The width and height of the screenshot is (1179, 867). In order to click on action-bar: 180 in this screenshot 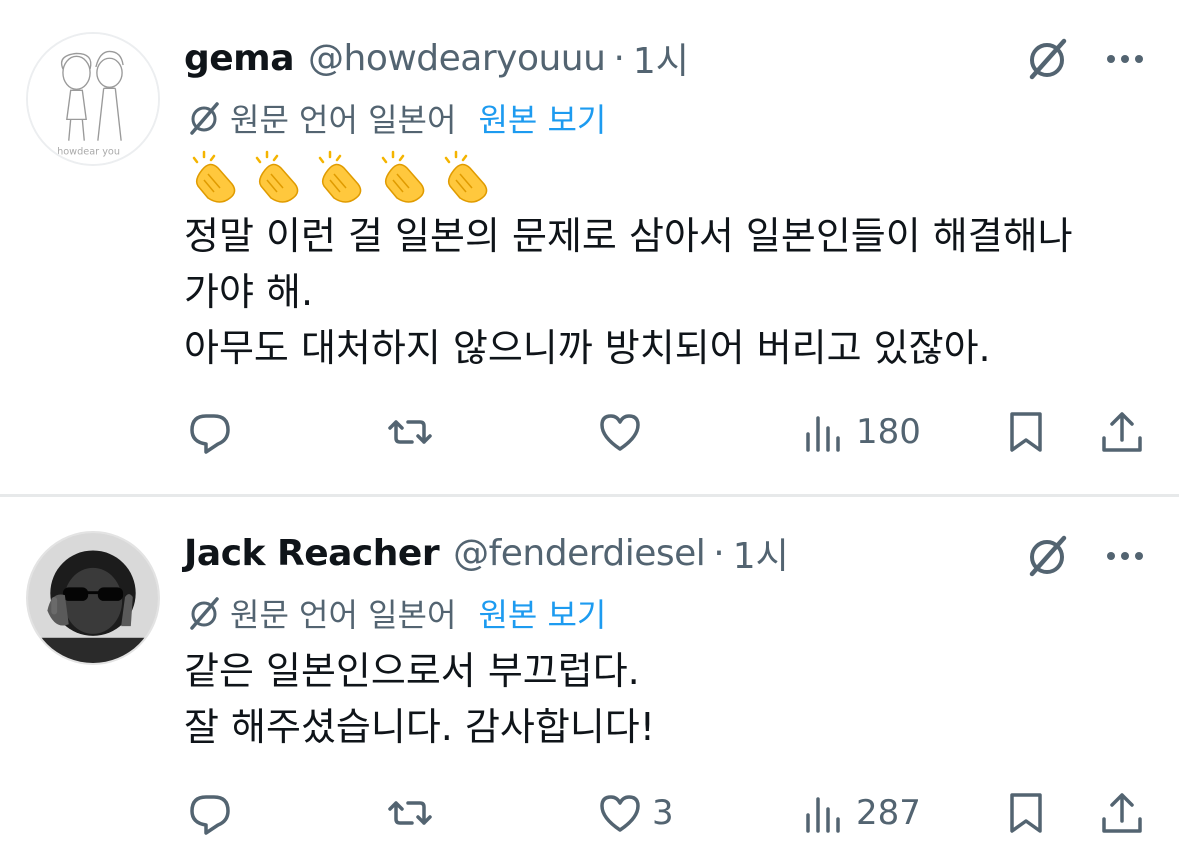, I will do `click(589, 432)`.